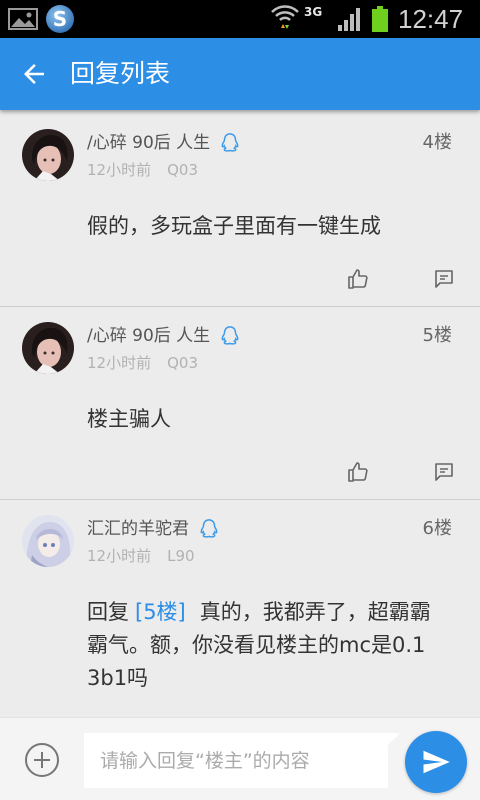  I want to click on user-name: 汇汇的羊驼君, so click(138, 529).